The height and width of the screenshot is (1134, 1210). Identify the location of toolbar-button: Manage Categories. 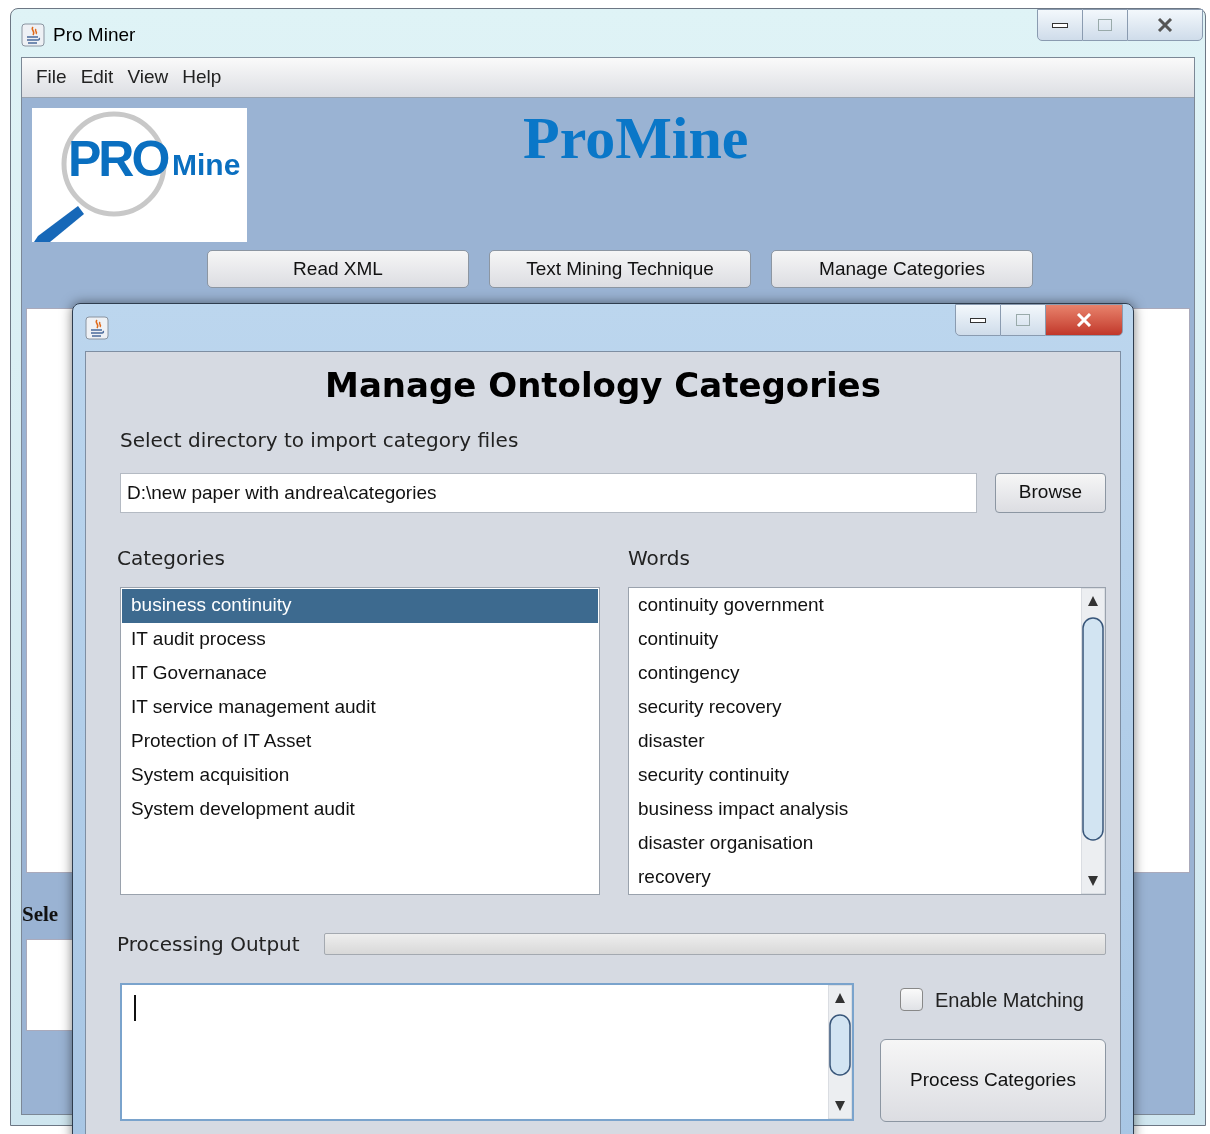
(902, 269).